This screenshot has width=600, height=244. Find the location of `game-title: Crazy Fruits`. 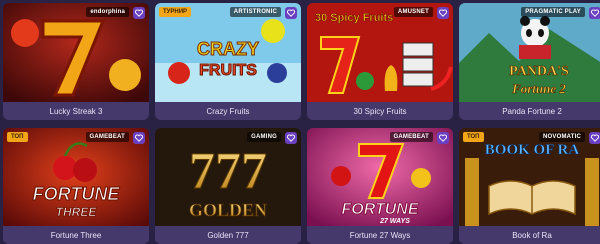

game-title: Crazy Fruits is located at coordinates (228, 111).